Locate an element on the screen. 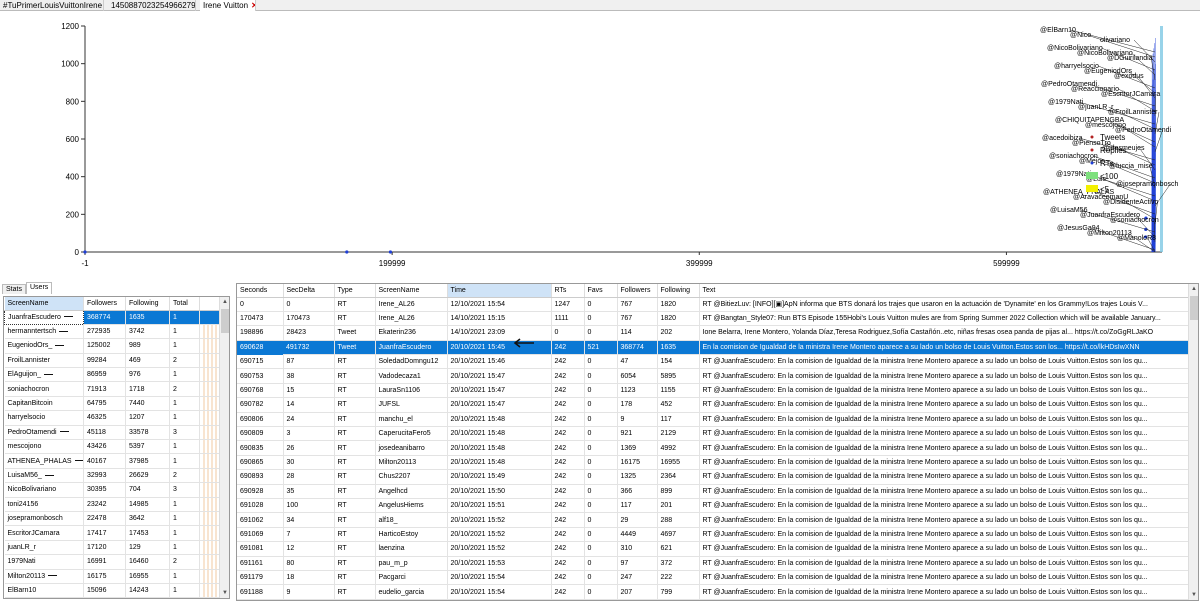 This screenshot has height=603, width=1200. user-row: hermanntertsch 272935 3742 1 is located at coordinates (113, 332).